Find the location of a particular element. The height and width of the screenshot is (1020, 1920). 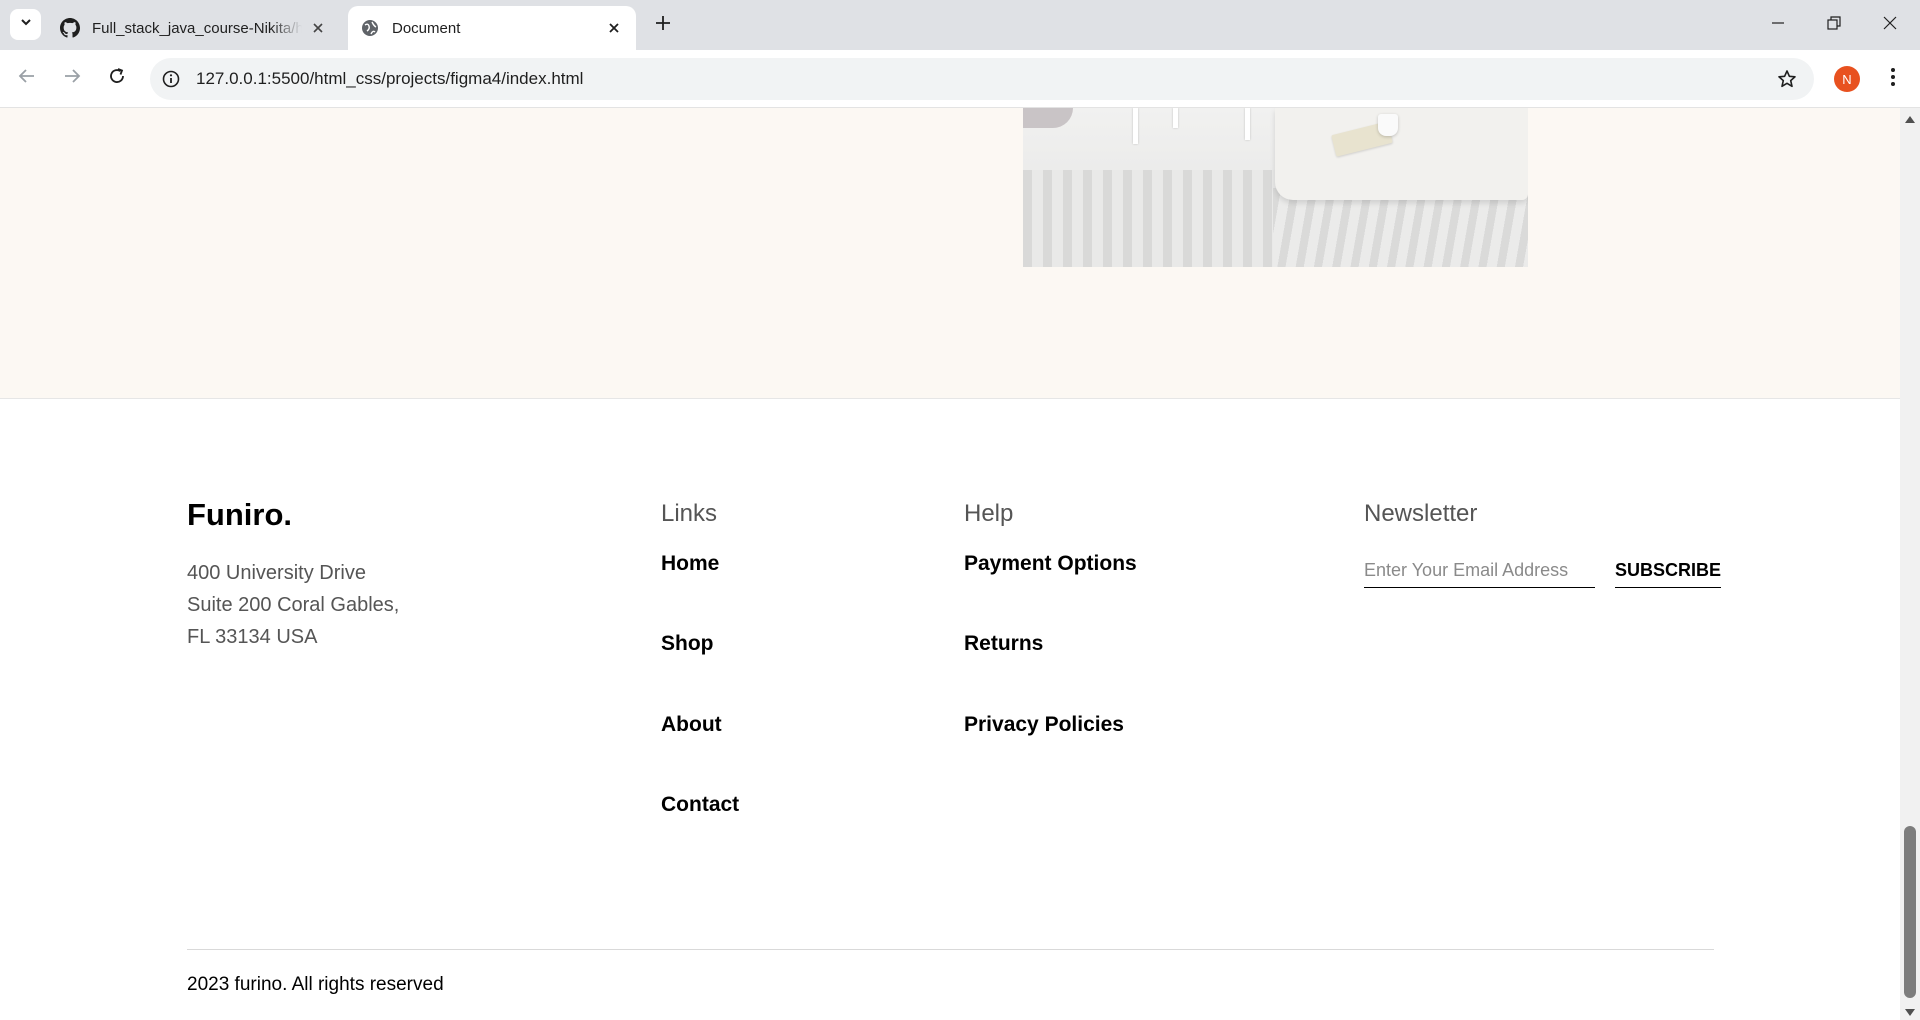

address-line: FL 33134 USA is located at coordinates (252, 637).